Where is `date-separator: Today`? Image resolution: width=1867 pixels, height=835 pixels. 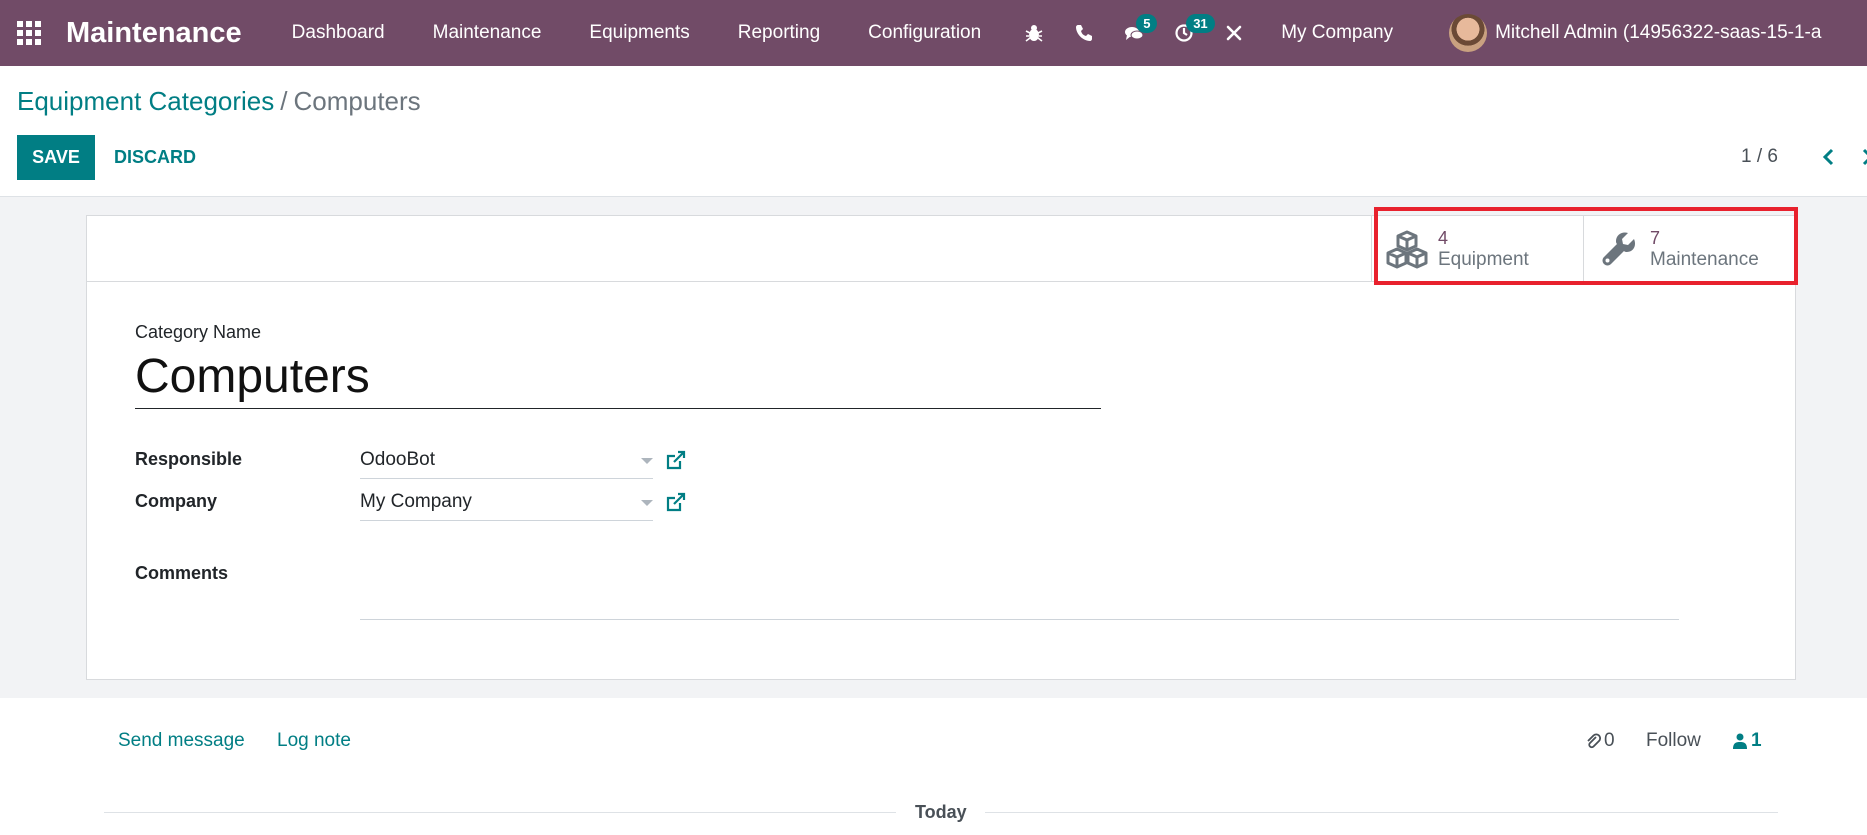 date-separator: Today is located at coordinates (941, 812).